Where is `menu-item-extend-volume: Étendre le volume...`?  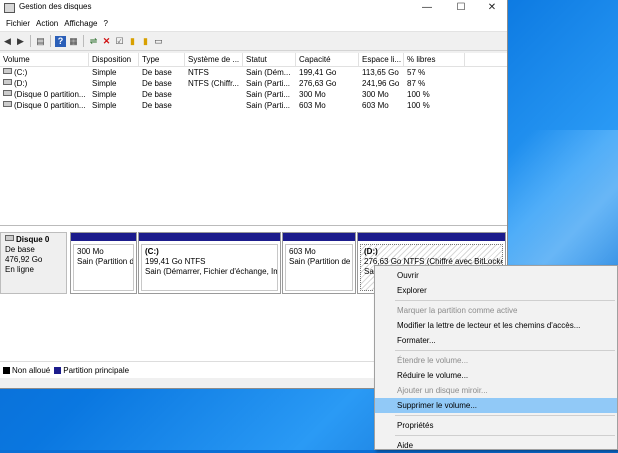 menu-item-extend-volume: Étendre le volume... is located at coordinates (433, 360).